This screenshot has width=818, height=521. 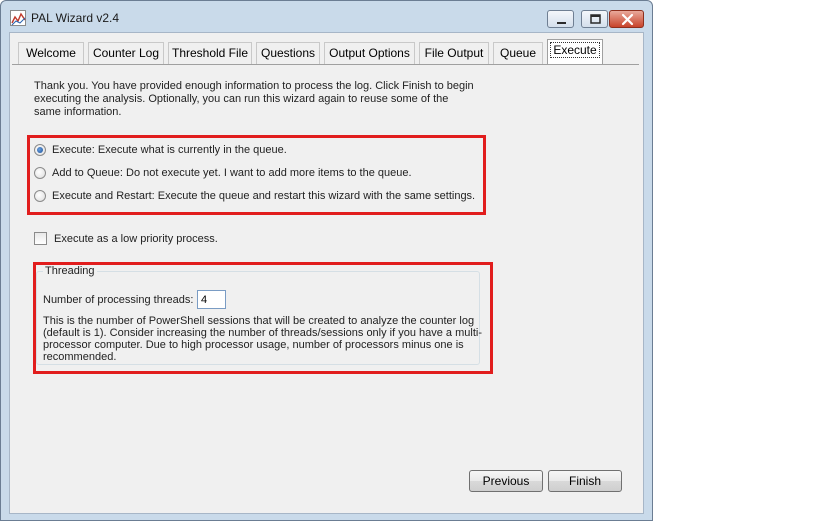 I want to click on maximize-button, so click(x=594, y=19).